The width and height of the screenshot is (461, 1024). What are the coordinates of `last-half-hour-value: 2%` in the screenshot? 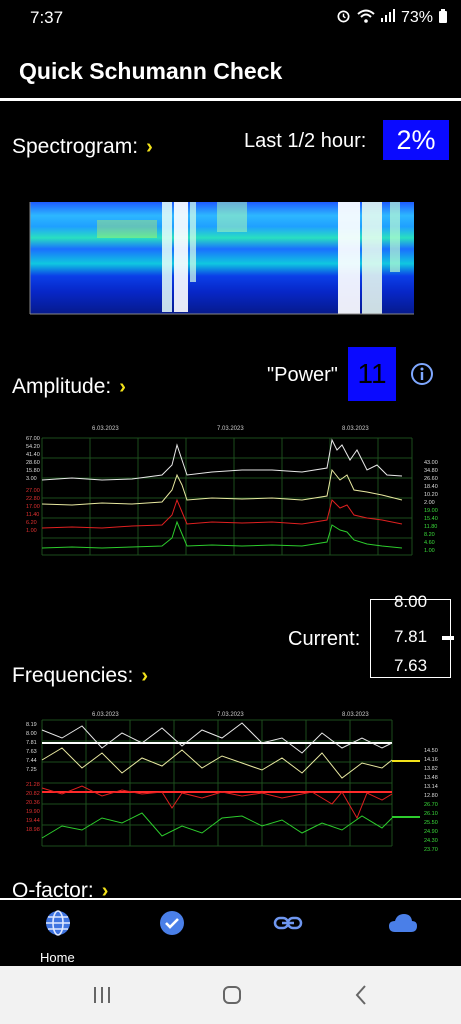 It's located at (416, 140).